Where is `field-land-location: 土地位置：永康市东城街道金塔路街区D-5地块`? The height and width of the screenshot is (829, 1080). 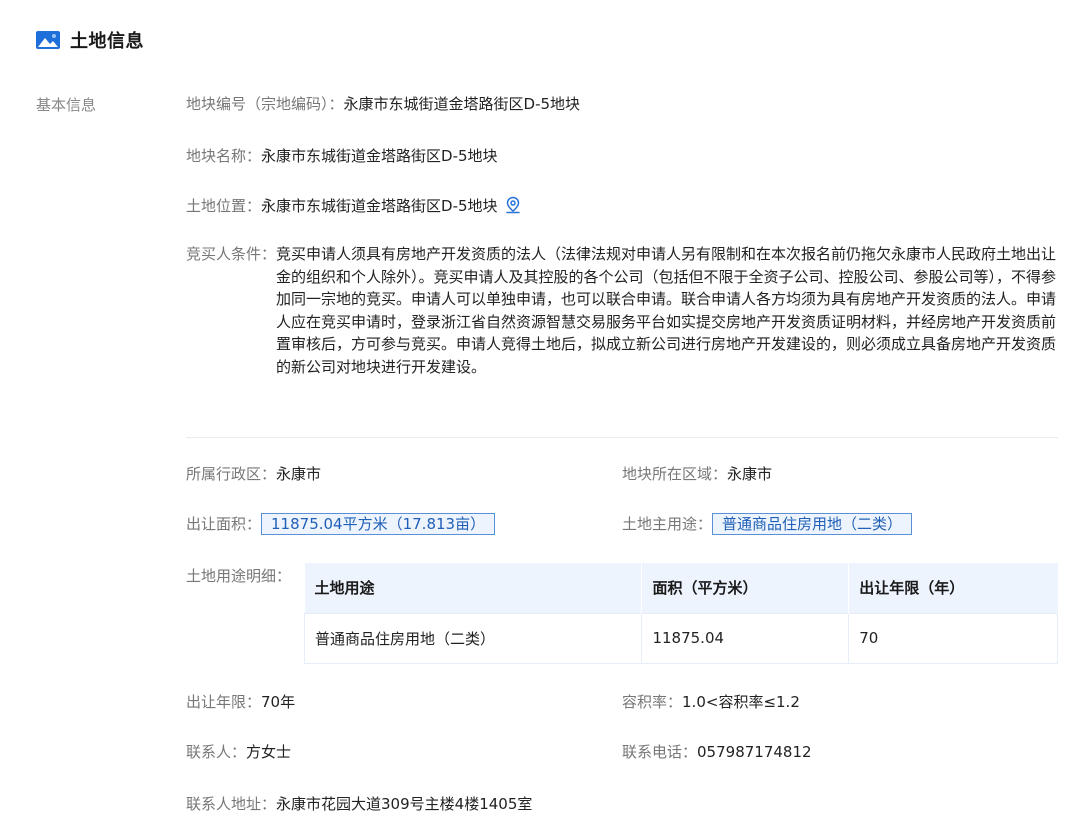
field-land-location: 土地位置：永康市东城街道金塔路街区D-5地块 is located at coordinates (354, 207).